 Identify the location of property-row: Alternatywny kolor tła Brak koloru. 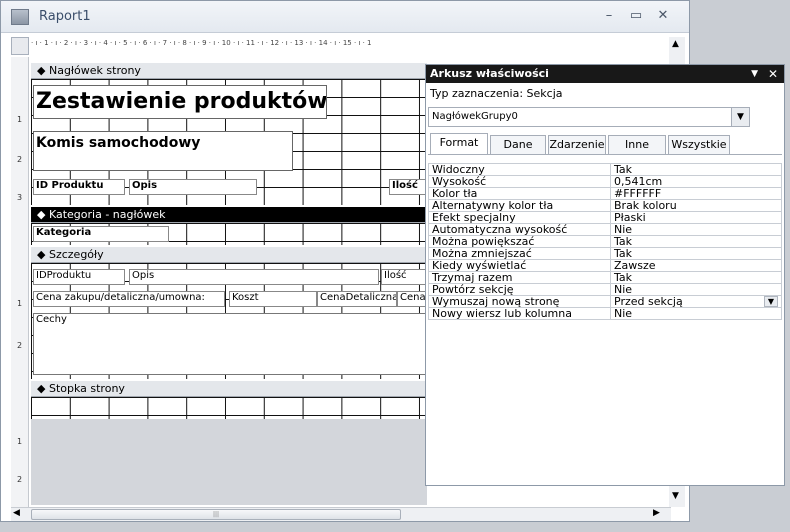
(605, 205).